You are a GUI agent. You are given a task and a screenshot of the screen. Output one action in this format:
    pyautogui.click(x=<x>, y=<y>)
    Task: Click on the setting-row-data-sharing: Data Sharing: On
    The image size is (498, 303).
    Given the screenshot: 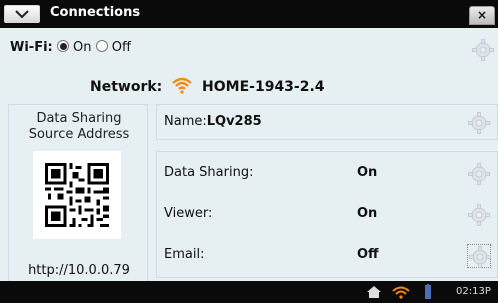 What is the action you would take?
    pyautogui.click(x=327, y=174)
    